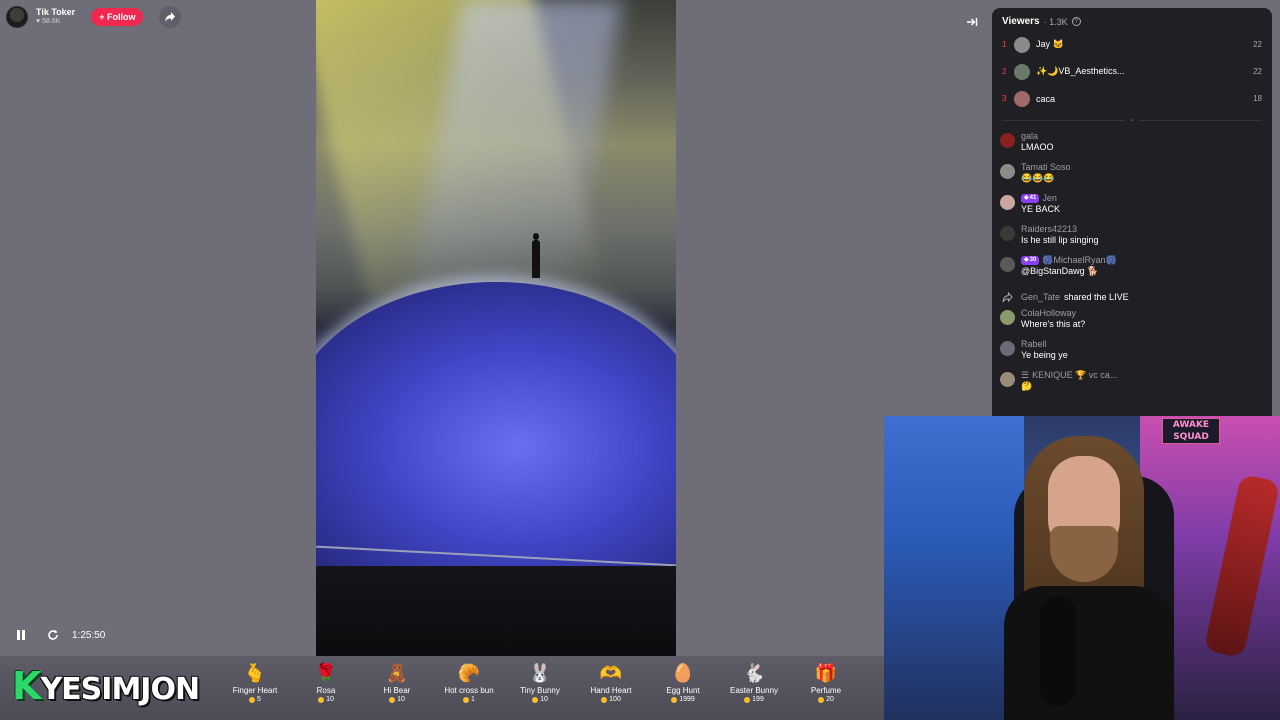 This screenshot has height=720, width=1280. I want to click on gift-item: 🌹 Rosa 10, so click(326, 682).